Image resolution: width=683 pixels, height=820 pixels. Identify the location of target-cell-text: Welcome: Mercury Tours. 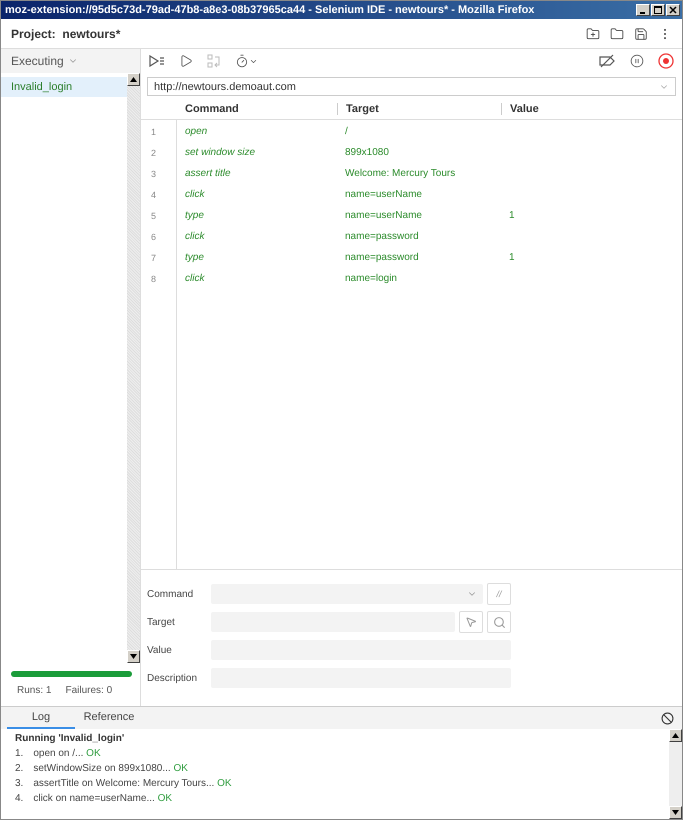
(400, 173).